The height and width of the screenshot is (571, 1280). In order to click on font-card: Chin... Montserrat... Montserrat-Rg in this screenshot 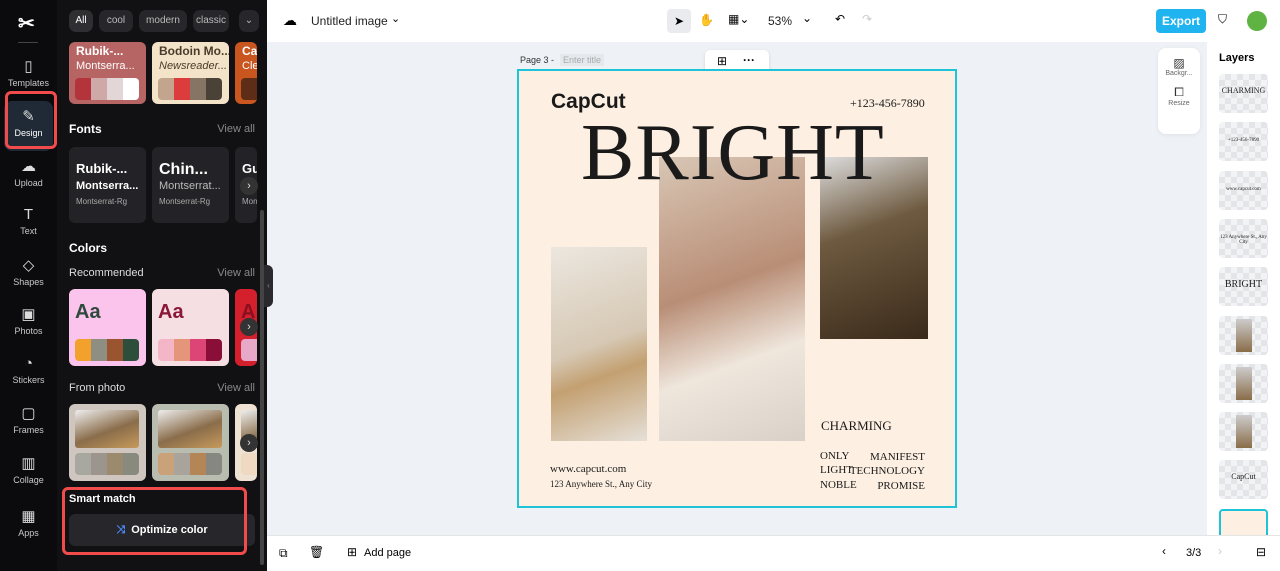, I will do `click(190, 185)`.